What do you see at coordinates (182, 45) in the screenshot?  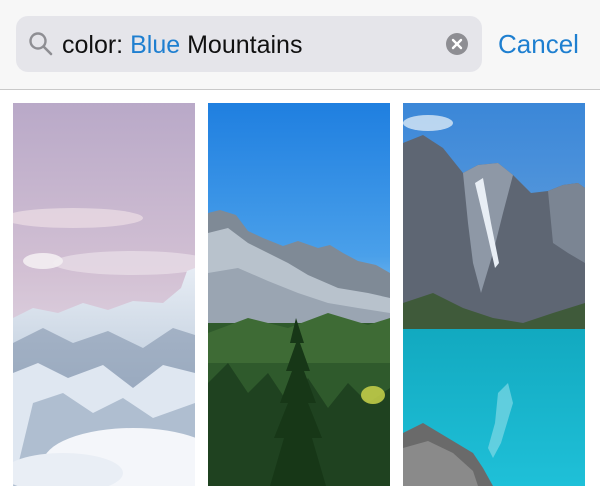 I see `search-query: color: Blue Mountains` at bounding box center [182, 45].